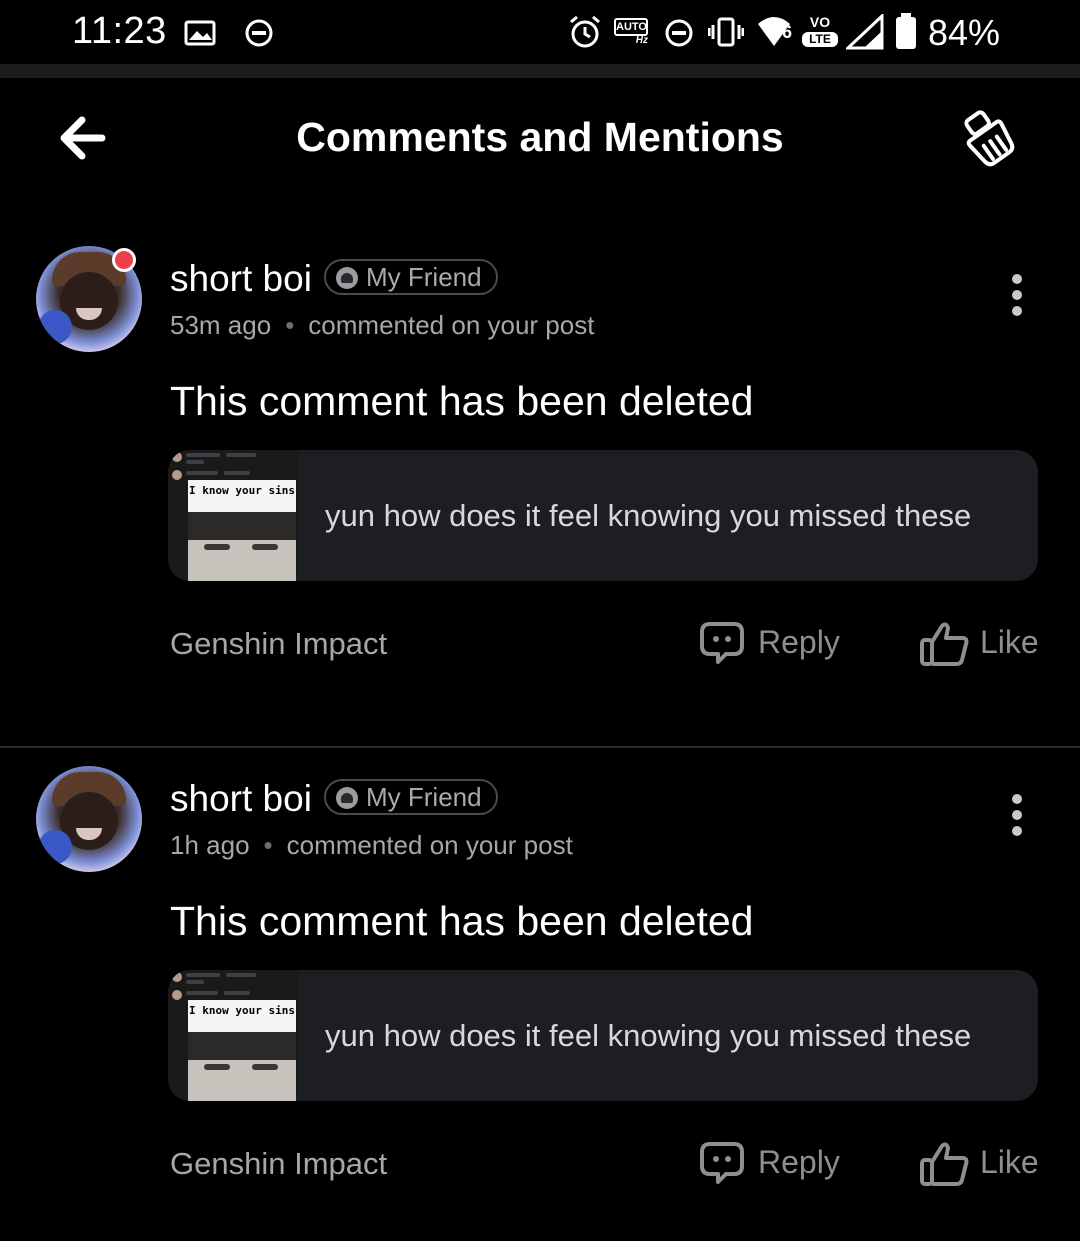  Describe the element at coordinates (820, 31) in the screenshot. I see `volte-icon: VO LTE` at that location.